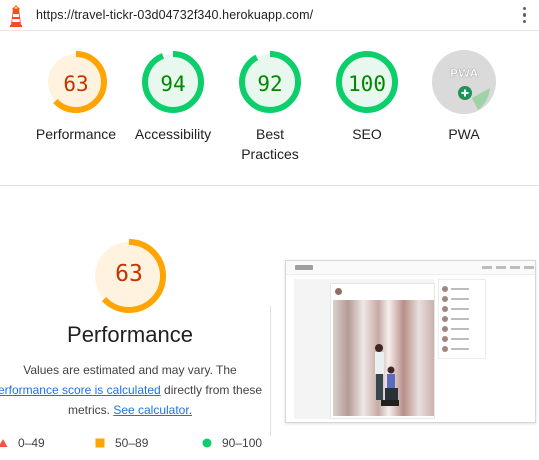 This screenshot has height=460, width=539. I want to click on legend-average: 50–89, so click(121, 443).